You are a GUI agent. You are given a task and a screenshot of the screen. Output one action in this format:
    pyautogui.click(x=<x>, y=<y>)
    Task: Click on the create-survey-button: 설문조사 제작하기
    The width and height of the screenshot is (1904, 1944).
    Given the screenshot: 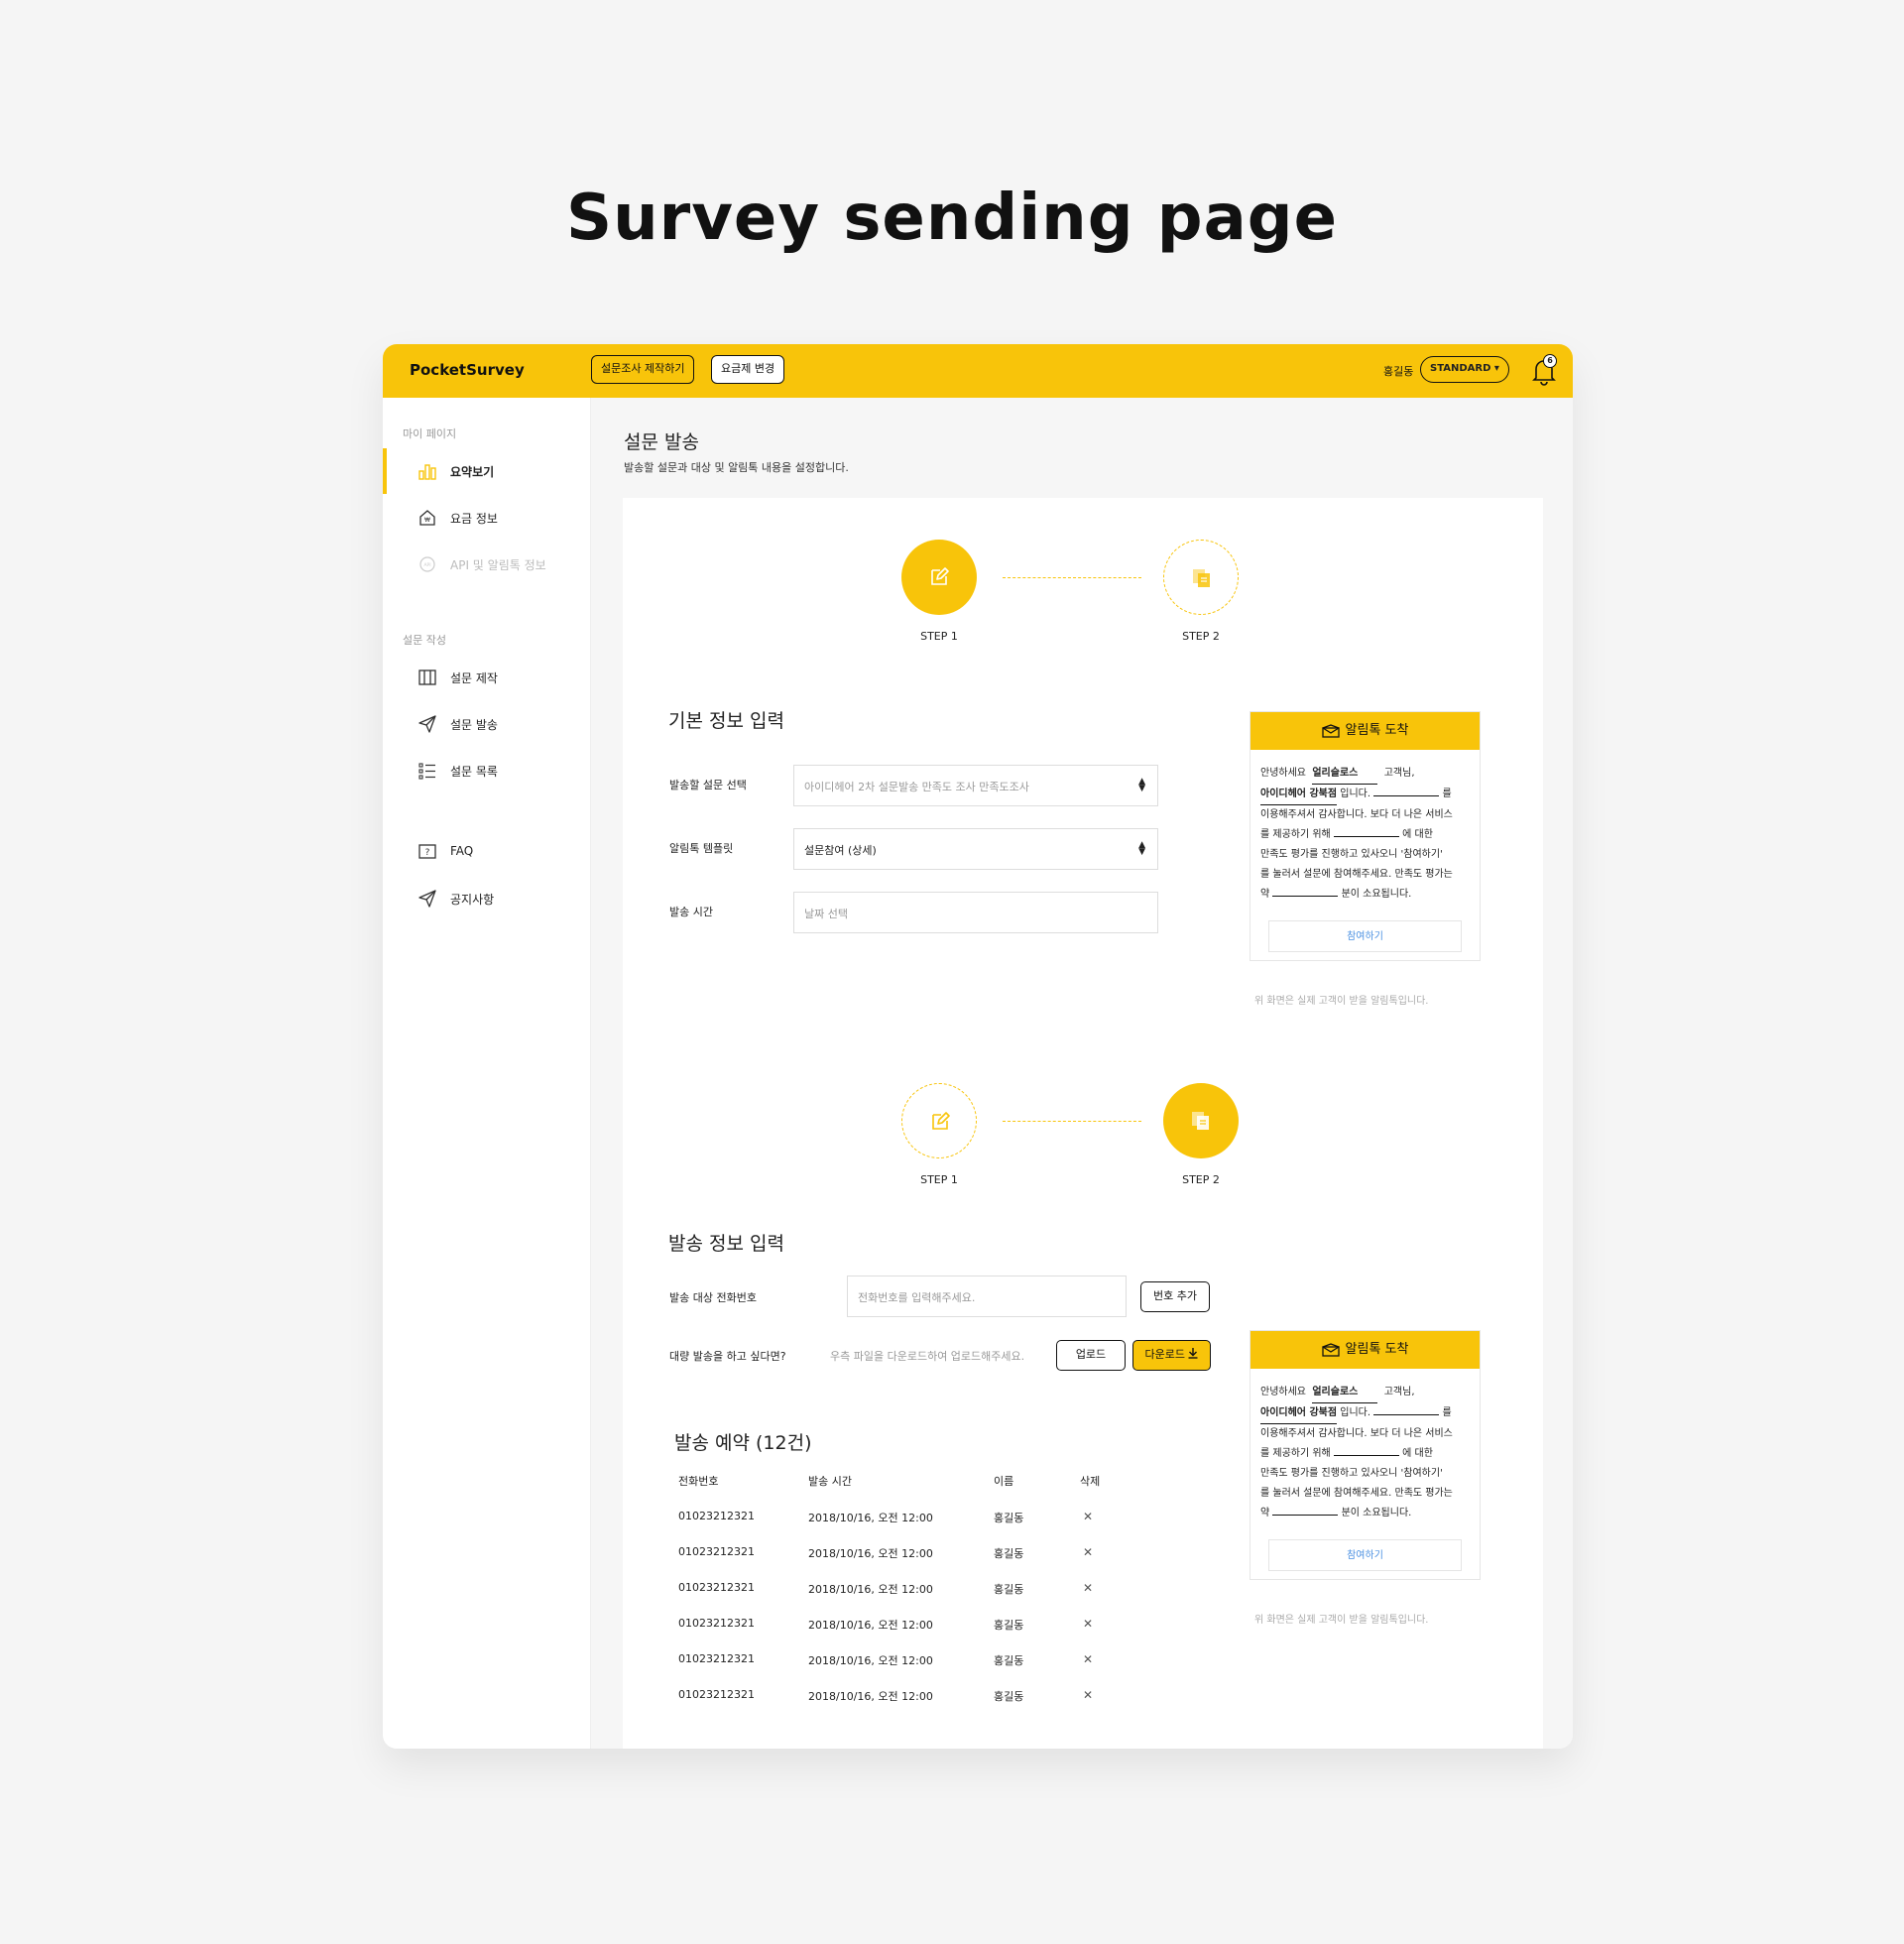 What is the action you would take?
    pyautogui.click(x=643, y=369)
    